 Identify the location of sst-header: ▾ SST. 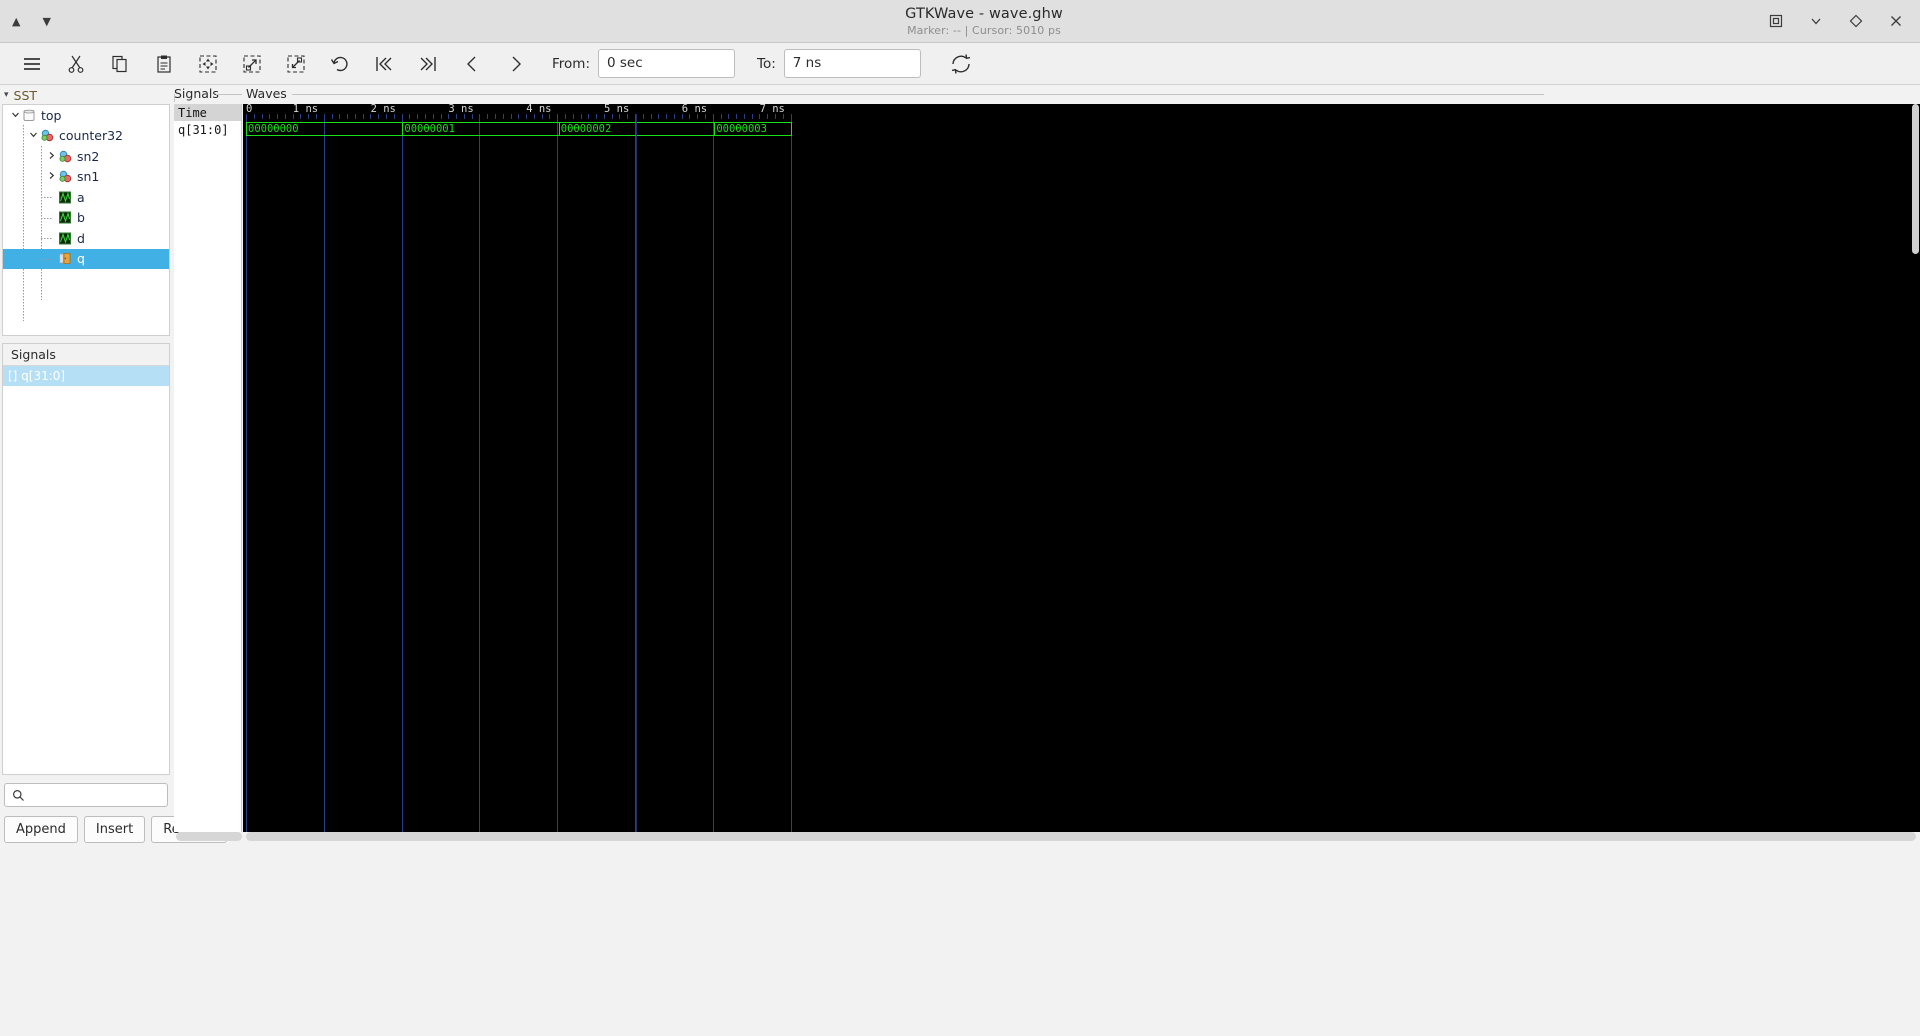
(86, 95).